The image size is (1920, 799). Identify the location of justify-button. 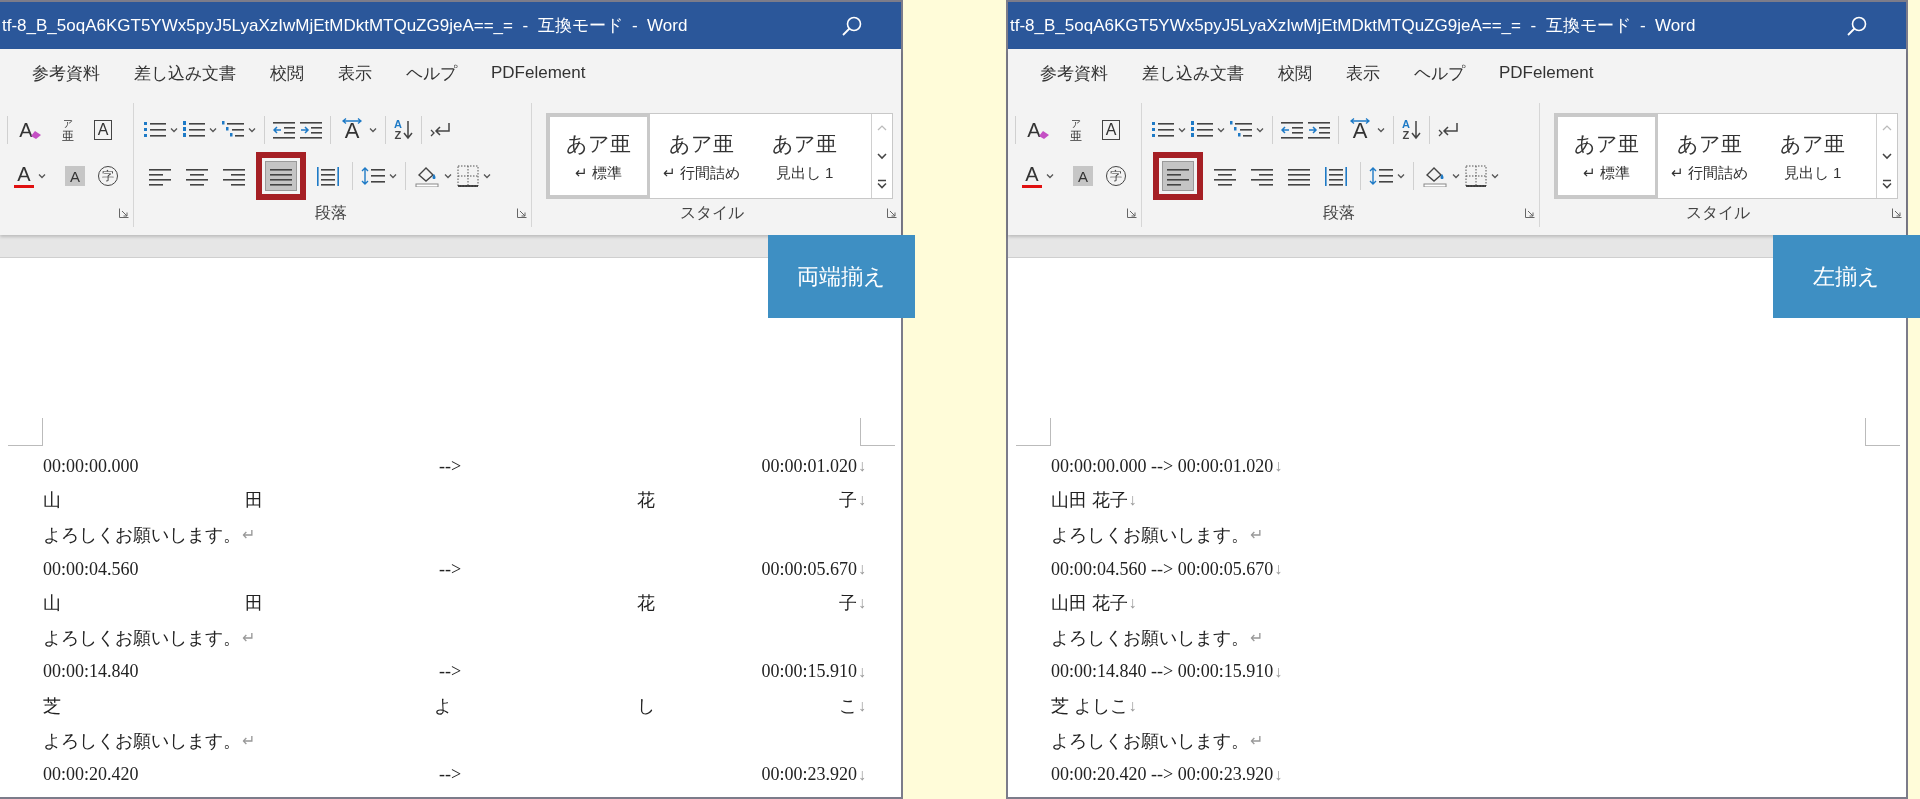
(281, 176).